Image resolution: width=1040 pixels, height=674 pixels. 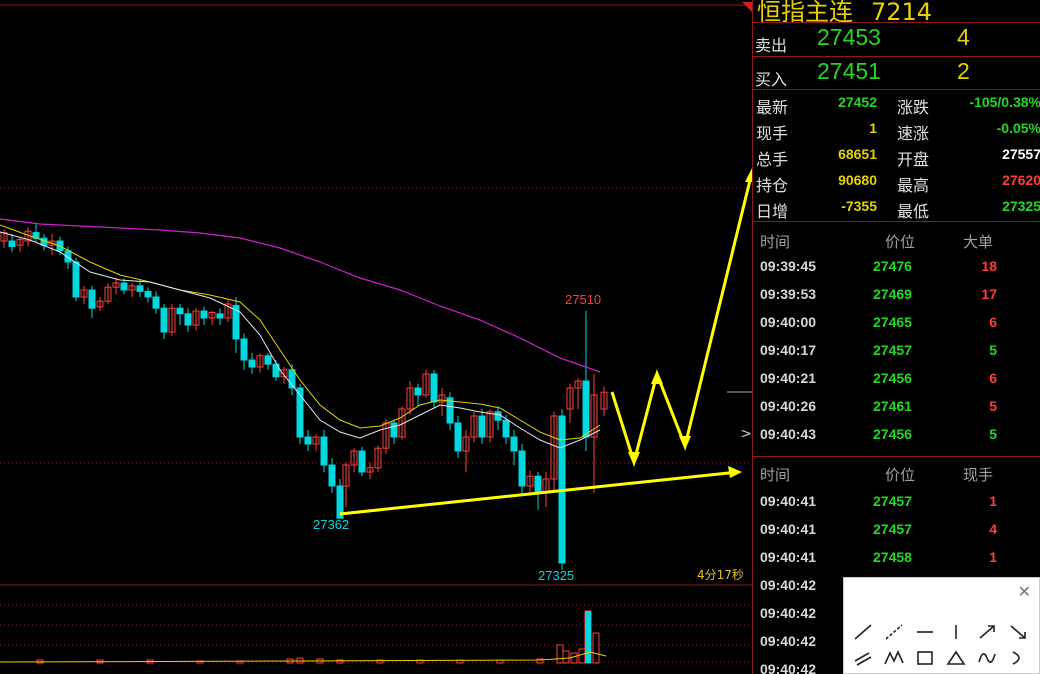 I want to click on big-orders-header: 时间 价位 大单, so click(x=896, y=241).